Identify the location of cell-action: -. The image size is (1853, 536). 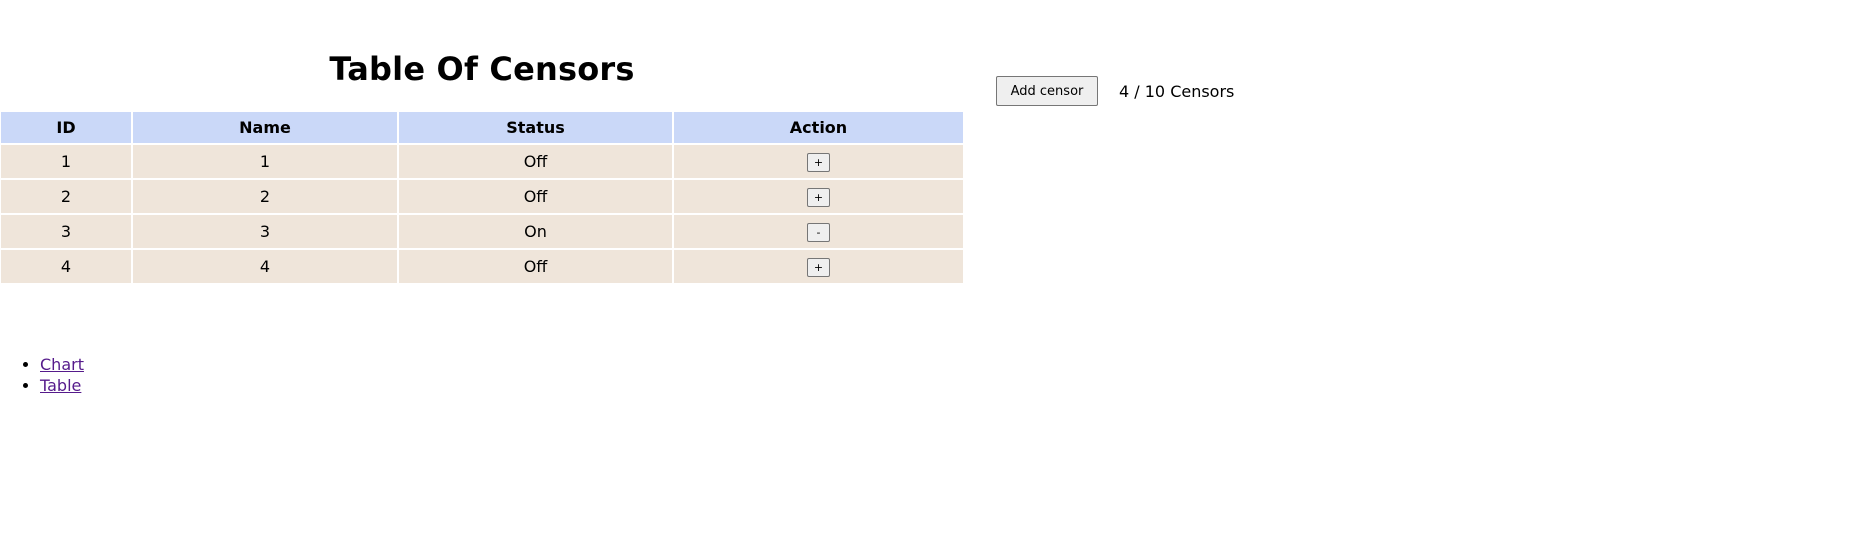
(818, 231).